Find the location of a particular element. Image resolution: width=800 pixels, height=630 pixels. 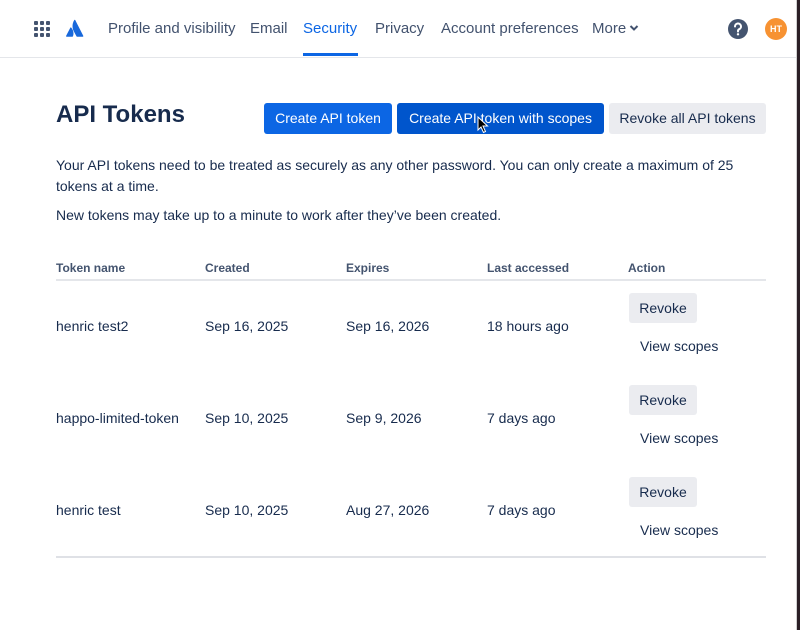

column-header-action: Action is located at coordinates (647, 268).